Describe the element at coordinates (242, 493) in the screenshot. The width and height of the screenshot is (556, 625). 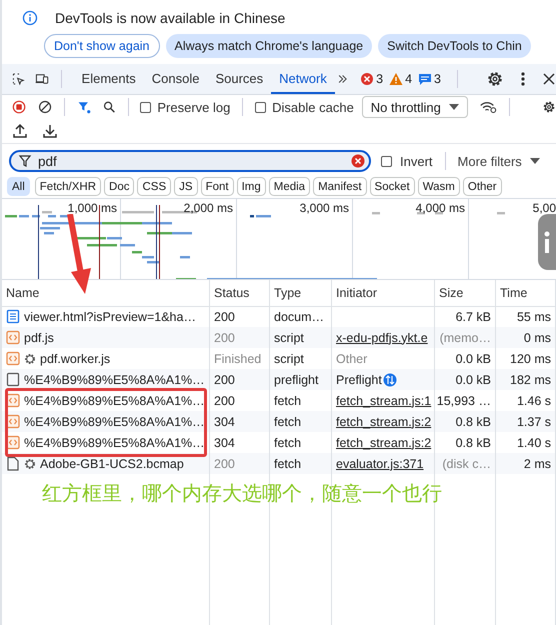
I see `annotation-note: 红方框里，哪个内存大选哪个，随意一个也行` at that location.